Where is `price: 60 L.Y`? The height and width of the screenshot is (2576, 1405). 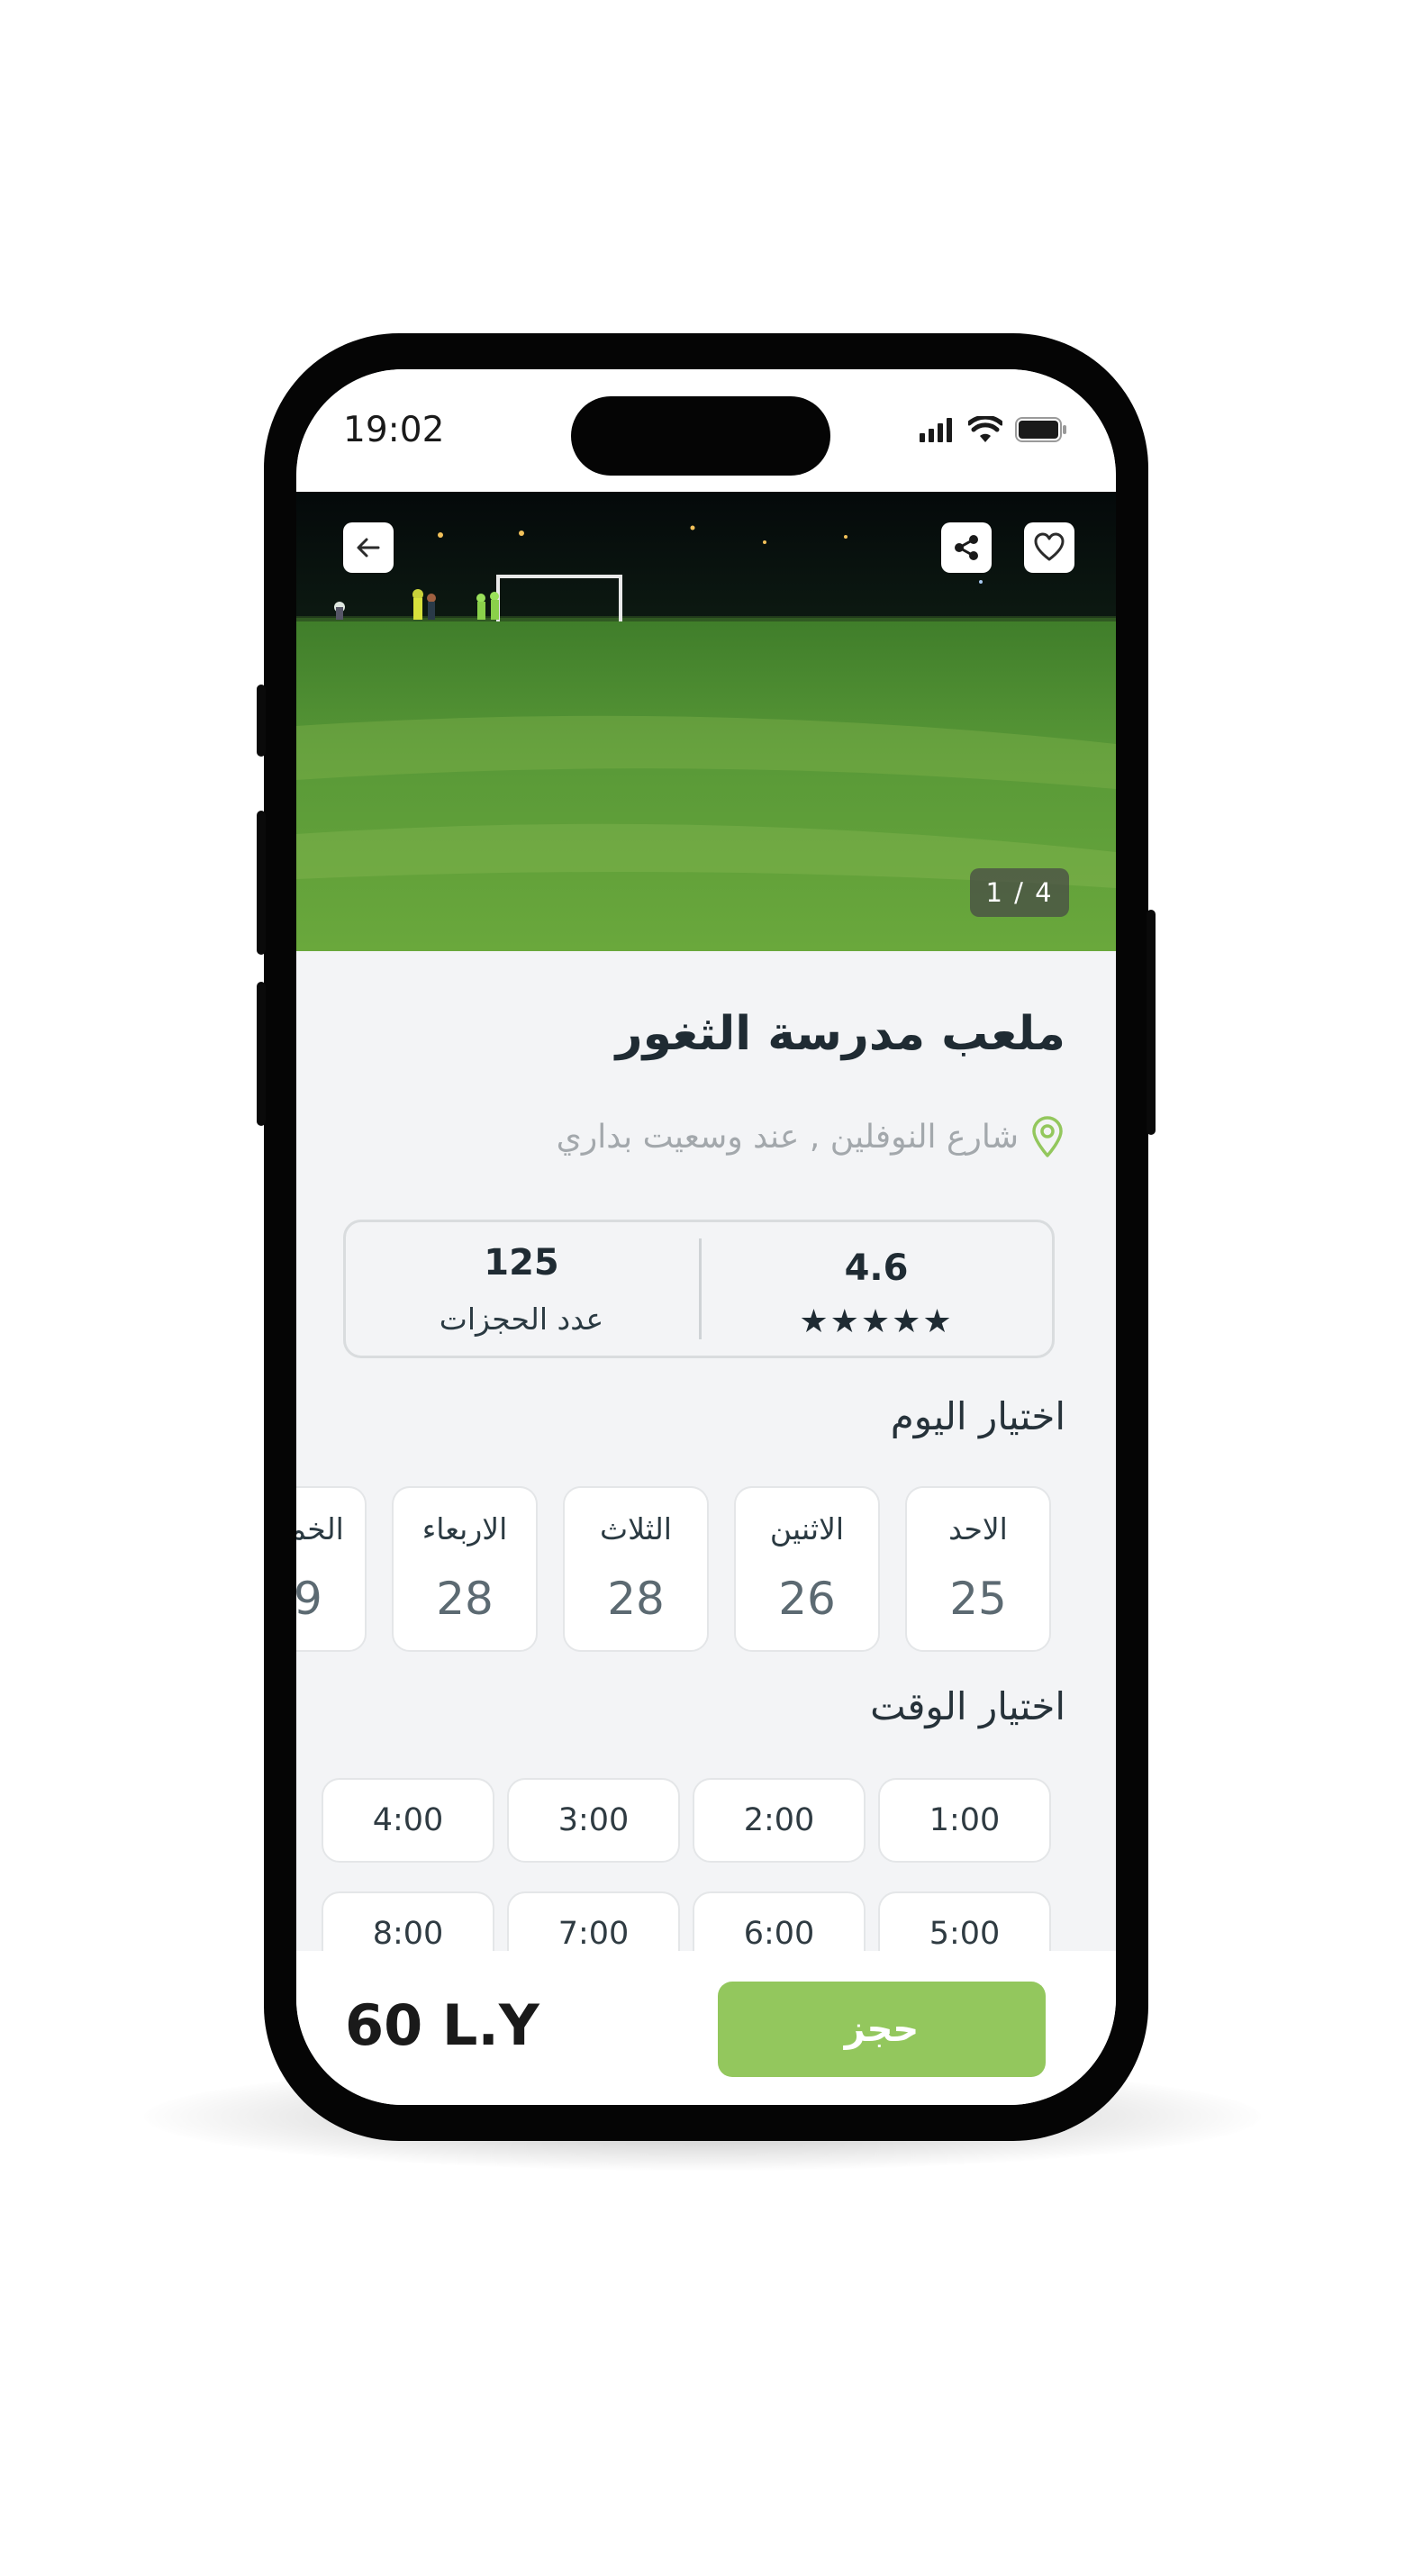
price: 60 L.Y is located at coordinates (442, 2025).